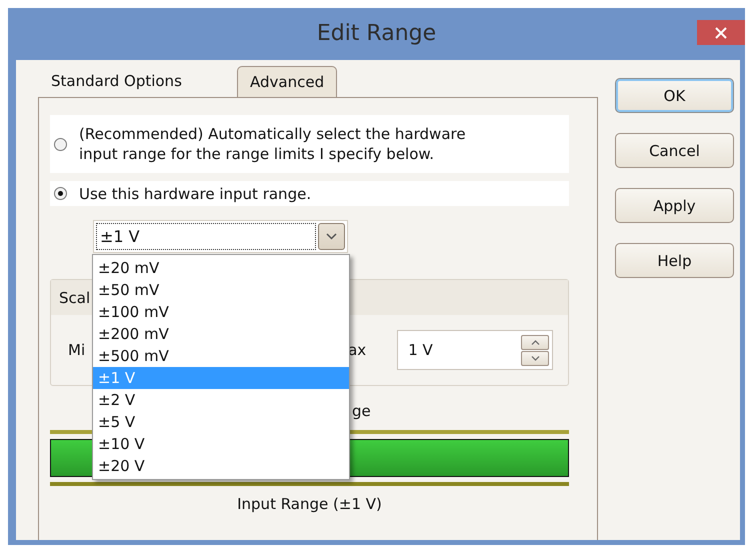 This screenshot has height=550, width=749. What do you see at coordinates (195, 194) in the screenshot?
I see `radio-label: Use this hardware input range.` at bounding box center [195, 194].